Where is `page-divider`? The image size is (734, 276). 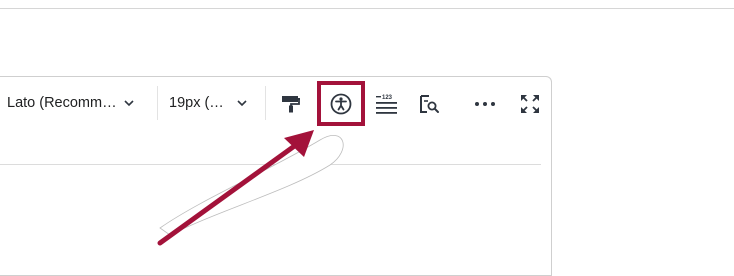
page-divider is located at coordinates (367, 8).